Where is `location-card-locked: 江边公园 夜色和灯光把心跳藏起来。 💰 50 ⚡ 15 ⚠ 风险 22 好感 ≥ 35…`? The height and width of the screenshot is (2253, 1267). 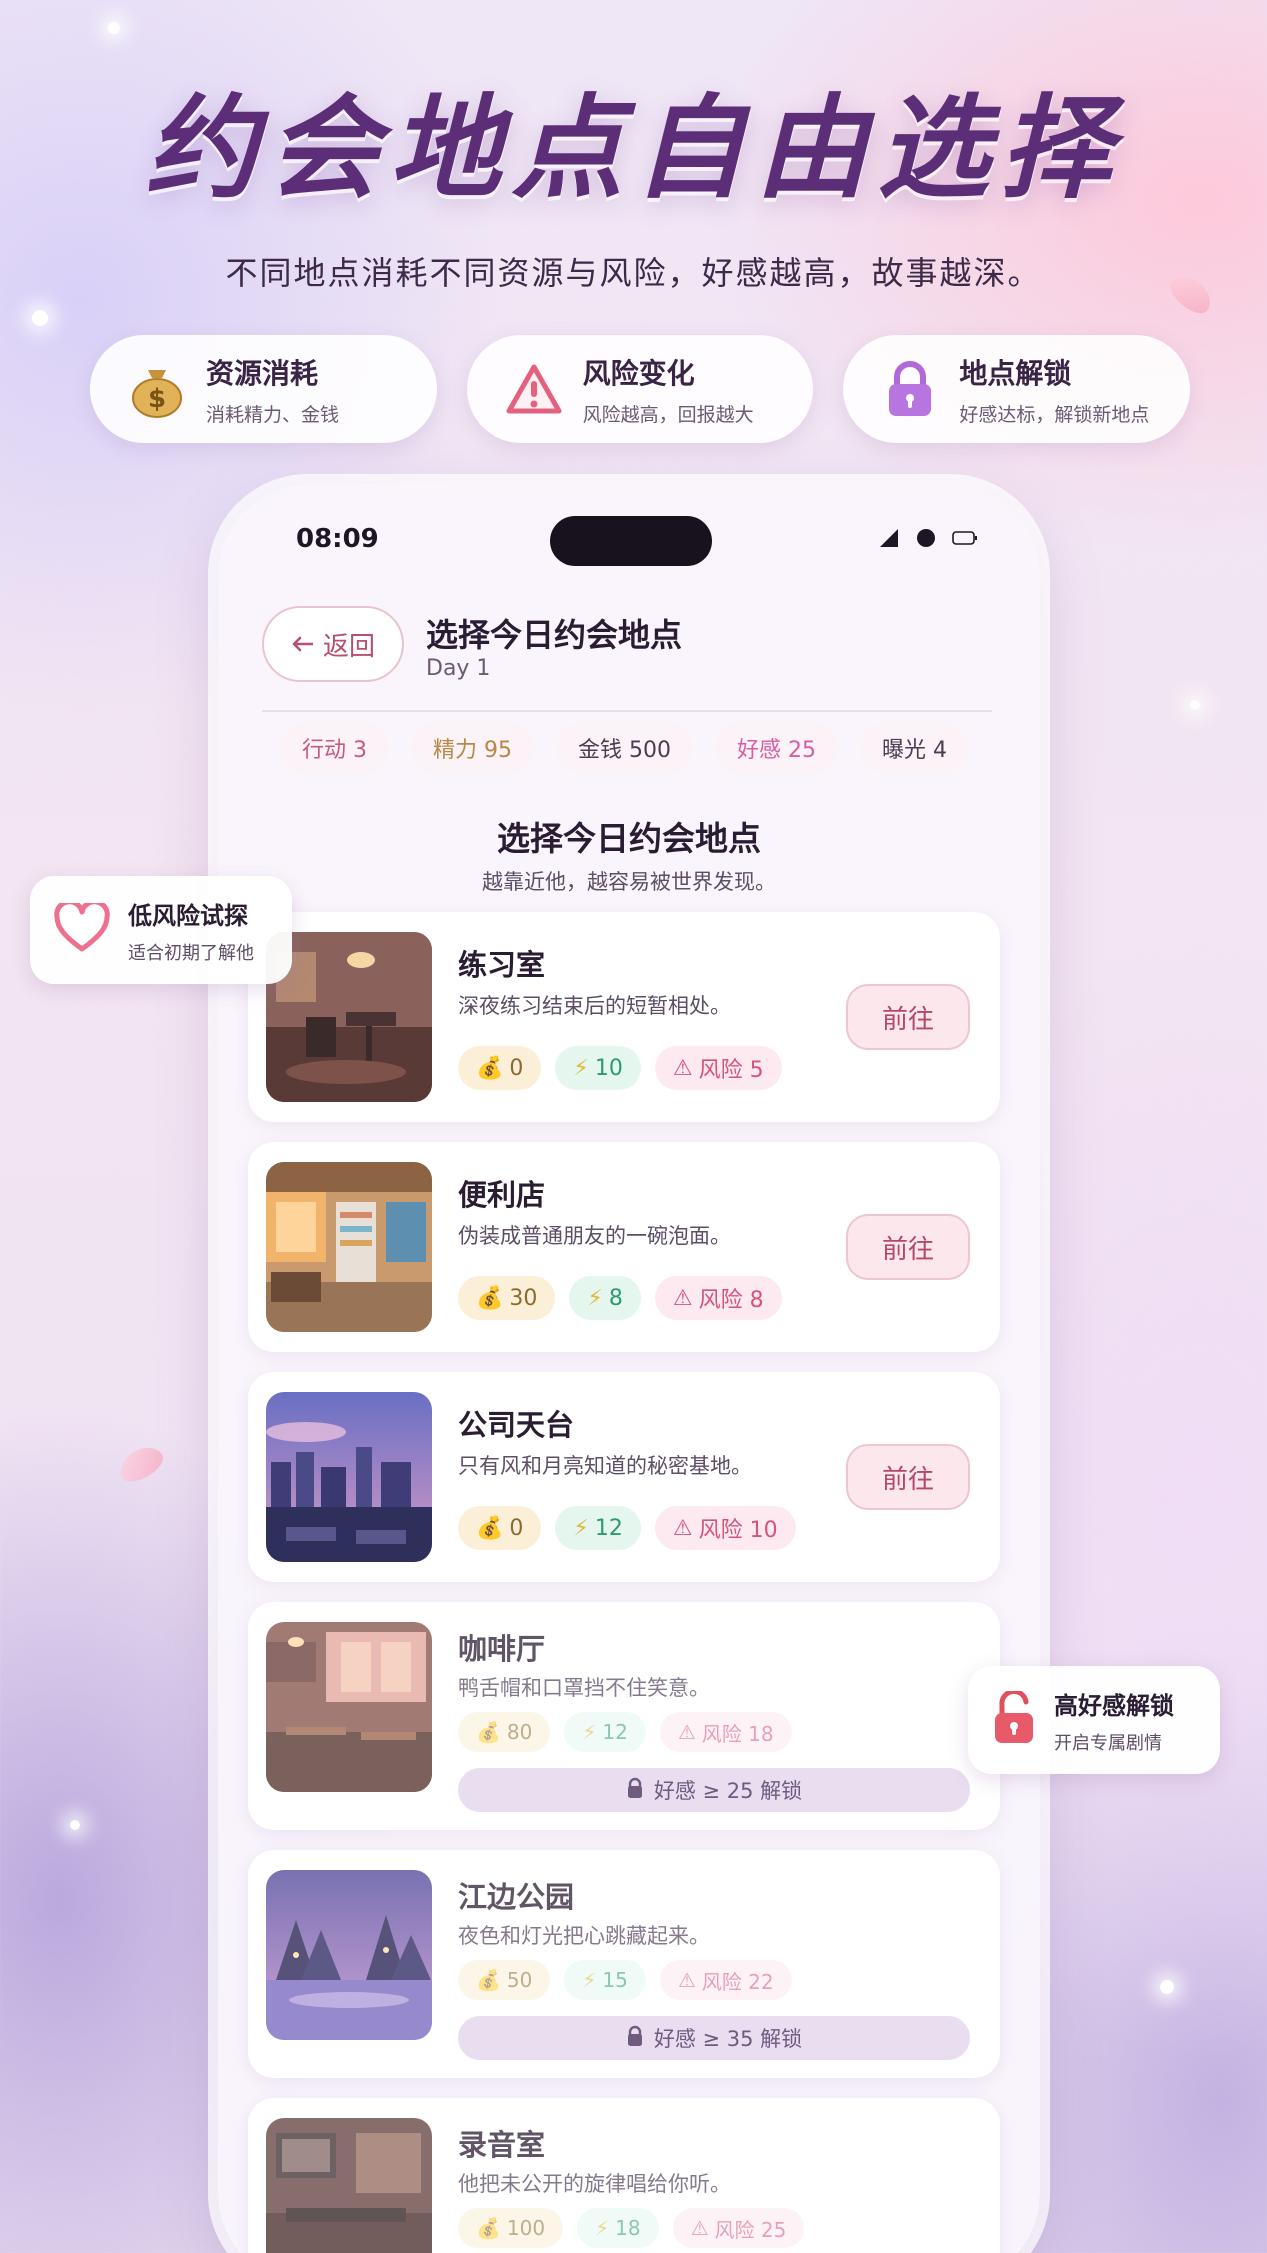
location-card-locked: 江边公园 夜色和灯光把心跳藏起来。 💰 50 ⚡ 15 ⚠ 风险 22 好感 ≥ 35… is located at coordinates (624, 1964).